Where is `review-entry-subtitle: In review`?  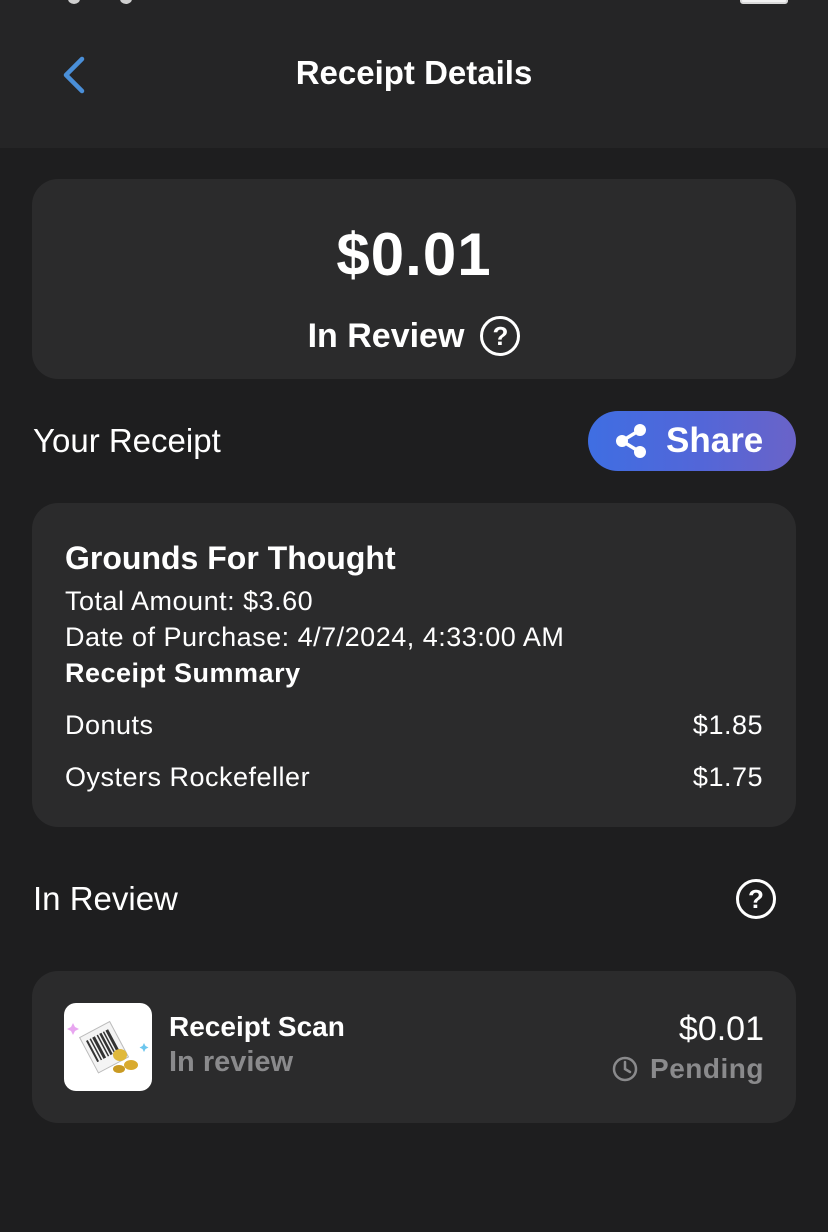 review-entry-subtitle: In review is located at coordinates (231, 1062).